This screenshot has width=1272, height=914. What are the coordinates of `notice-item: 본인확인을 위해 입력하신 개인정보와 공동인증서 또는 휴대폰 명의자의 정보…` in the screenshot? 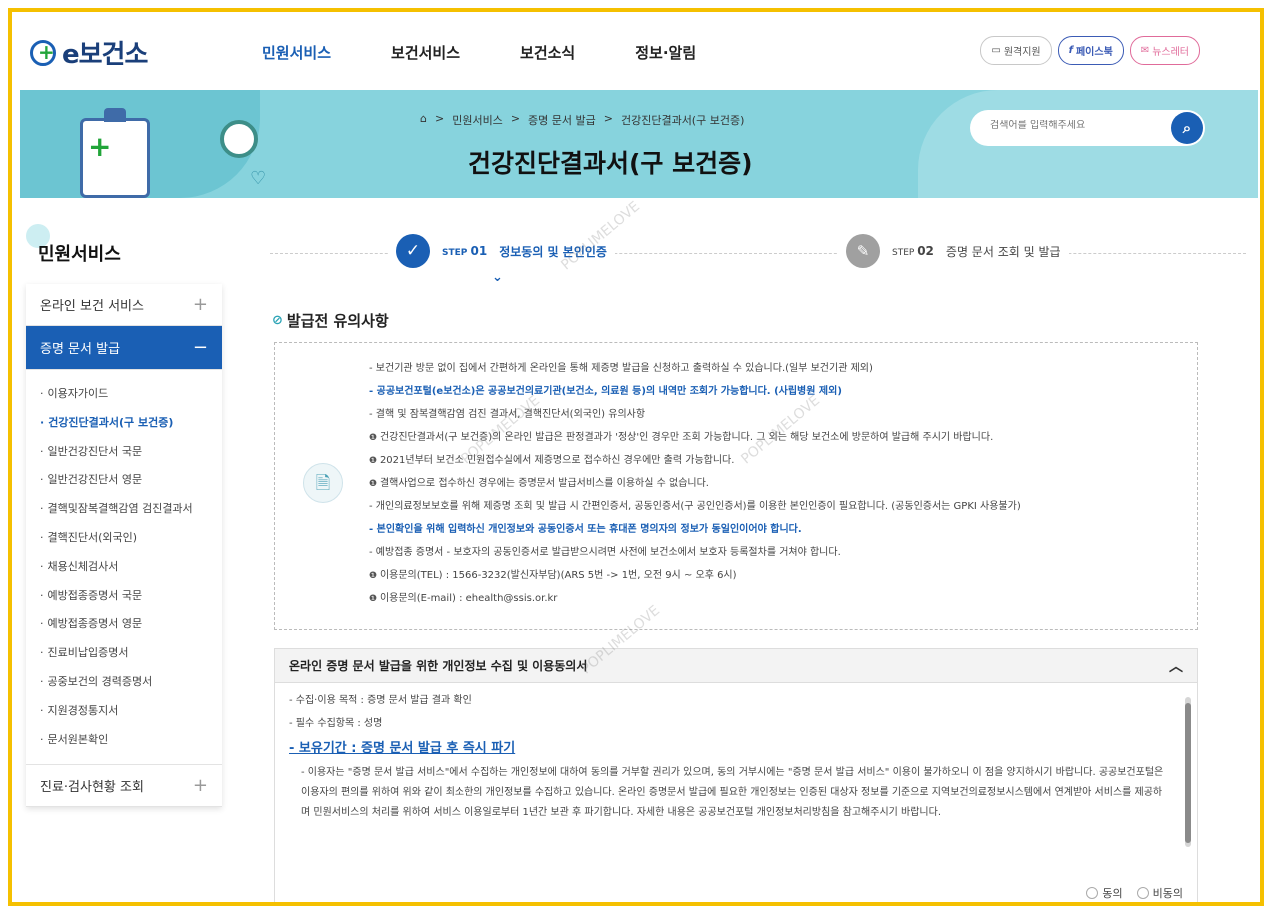 It's located at (779, 529).